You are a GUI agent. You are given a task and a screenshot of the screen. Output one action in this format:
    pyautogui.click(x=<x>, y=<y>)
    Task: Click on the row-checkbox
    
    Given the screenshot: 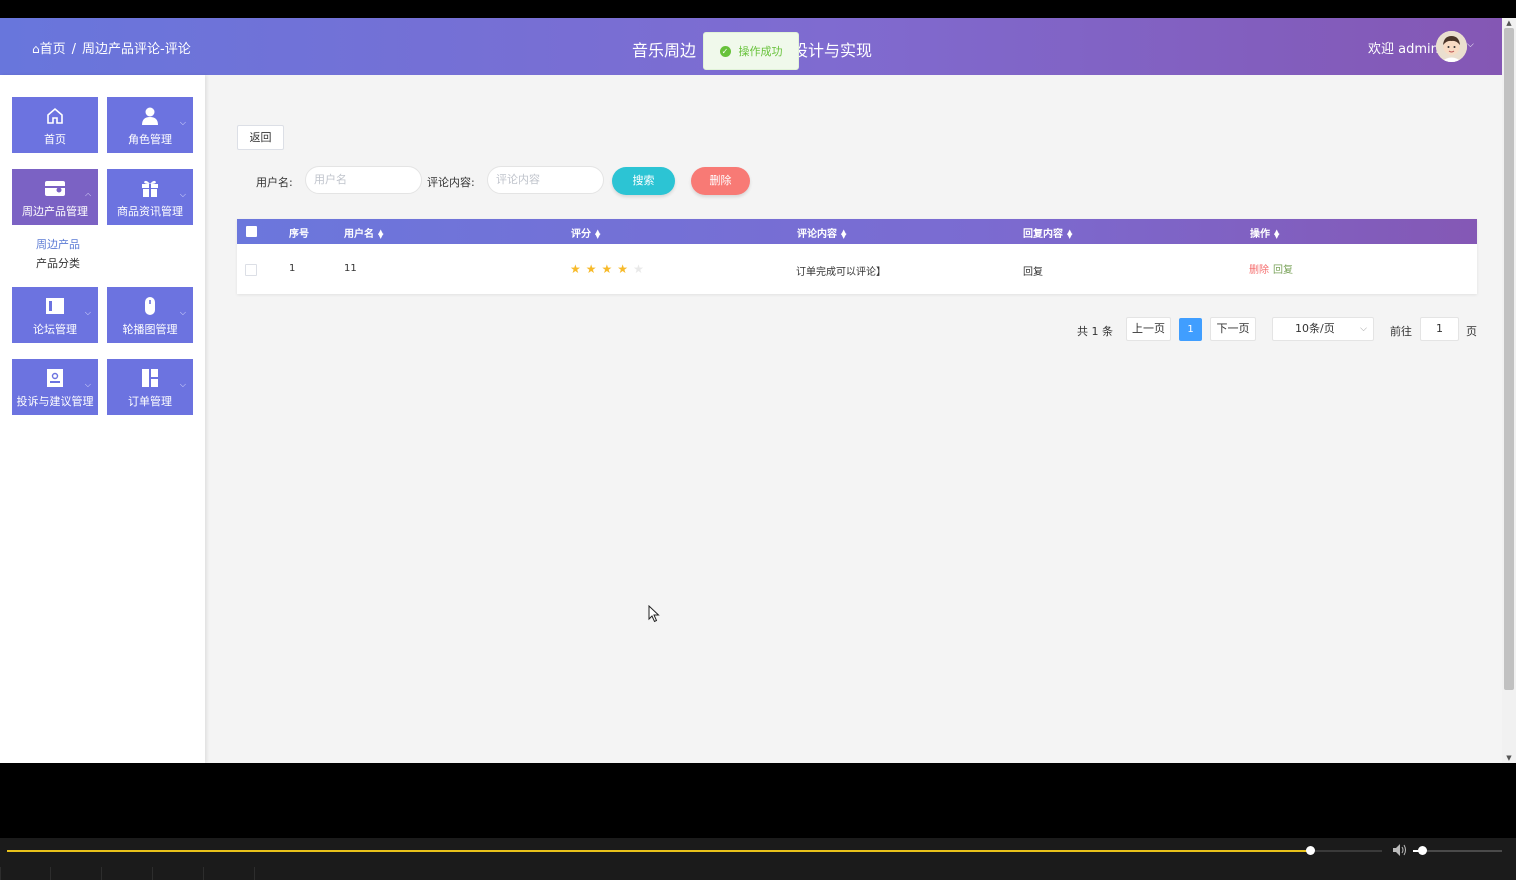 What is the action you would take?
    pyautogui.click(x=251, y=270)
    